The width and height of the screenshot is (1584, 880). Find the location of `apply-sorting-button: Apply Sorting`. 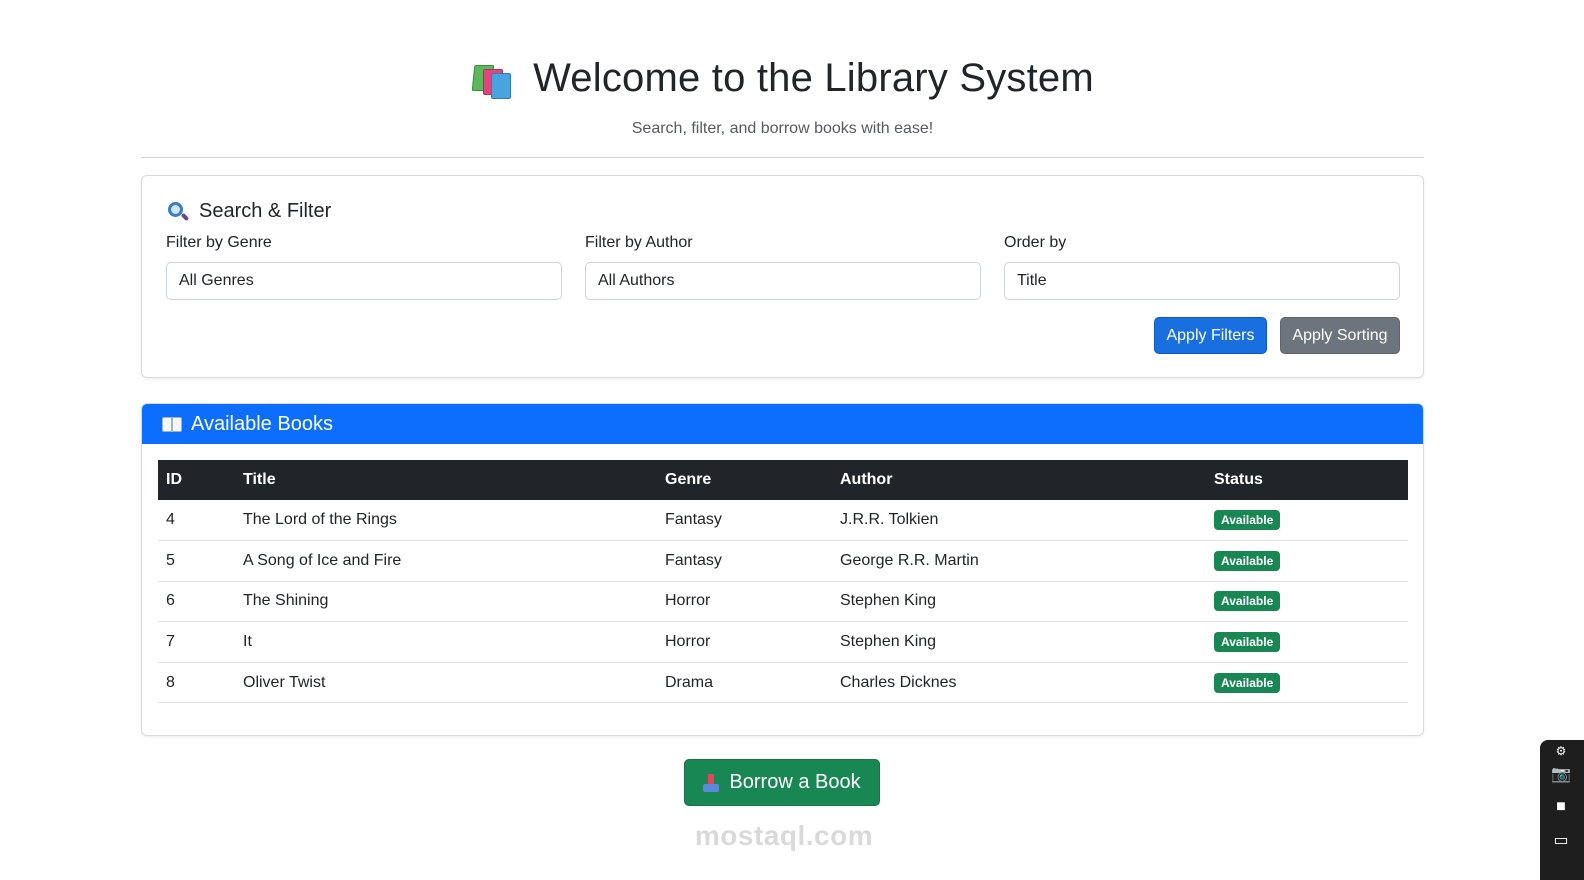

apply-sorting-button: Apply Sorting is located at coordinates (1340, 335).